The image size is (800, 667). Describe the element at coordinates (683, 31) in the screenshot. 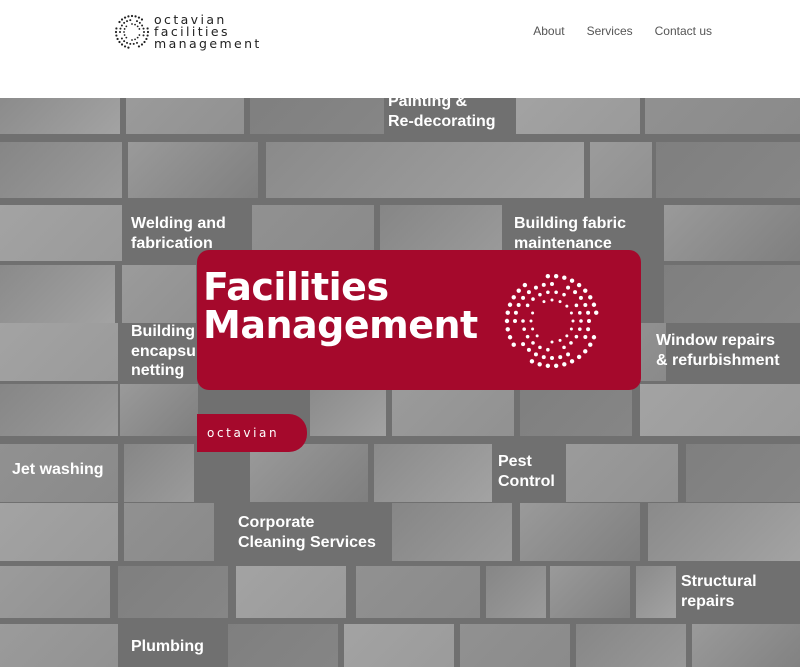

I see `nav-contact: Contact us` at that location.